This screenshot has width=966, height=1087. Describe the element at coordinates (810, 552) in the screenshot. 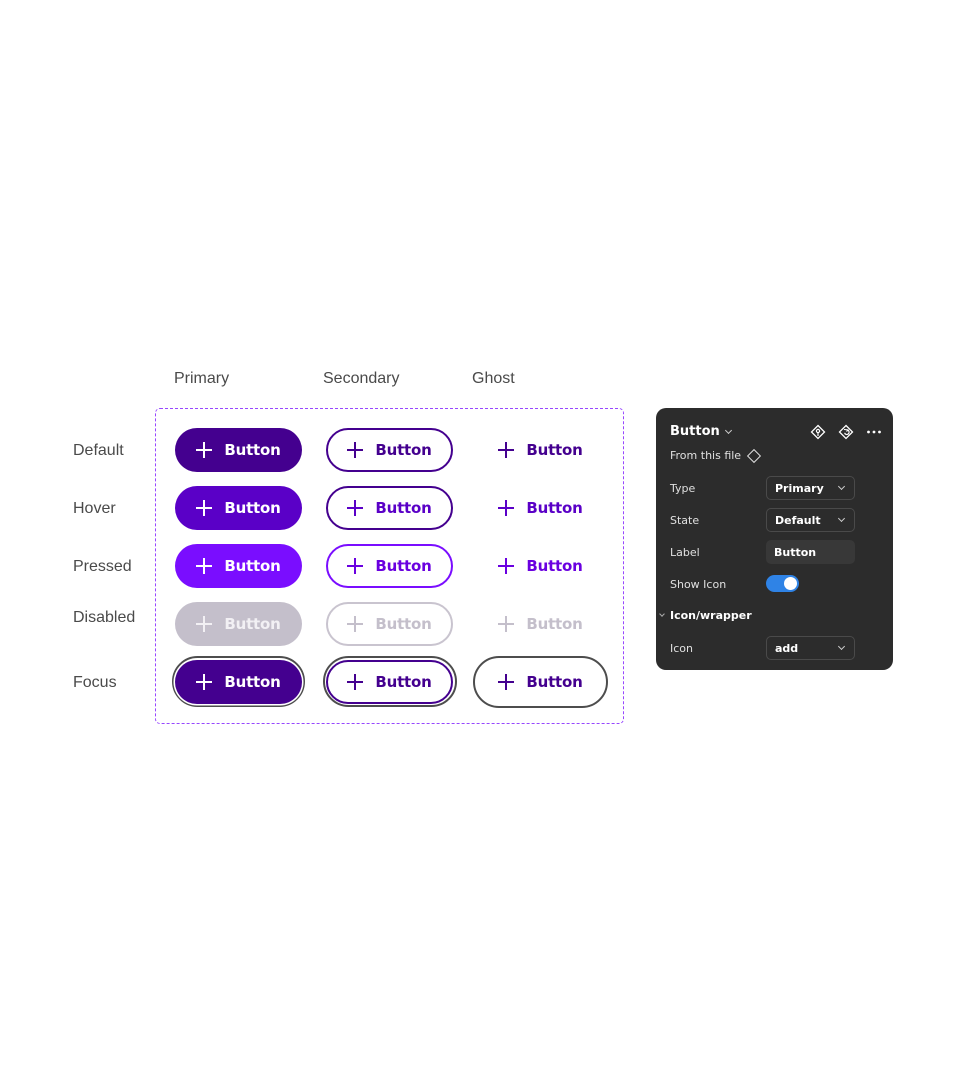

I see `label-input: Button` at that location.